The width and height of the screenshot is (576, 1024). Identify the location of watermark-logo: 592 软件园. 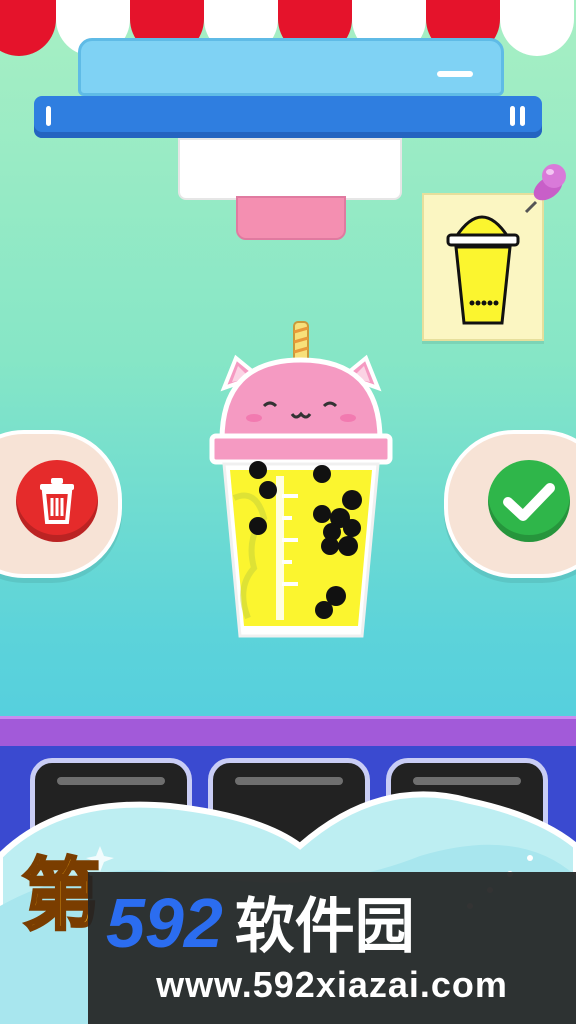
(336, 923).